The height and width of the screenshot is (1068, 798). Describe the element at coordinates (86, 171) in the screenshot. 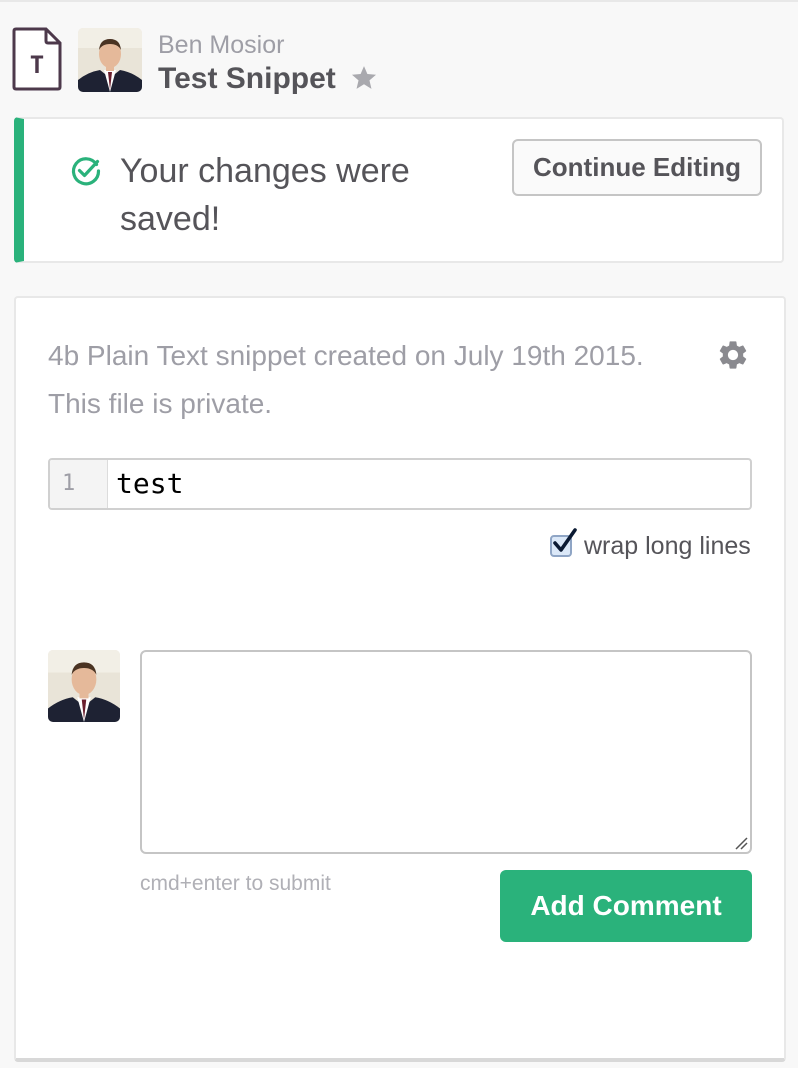

I see `check-circle-icon` at that location.